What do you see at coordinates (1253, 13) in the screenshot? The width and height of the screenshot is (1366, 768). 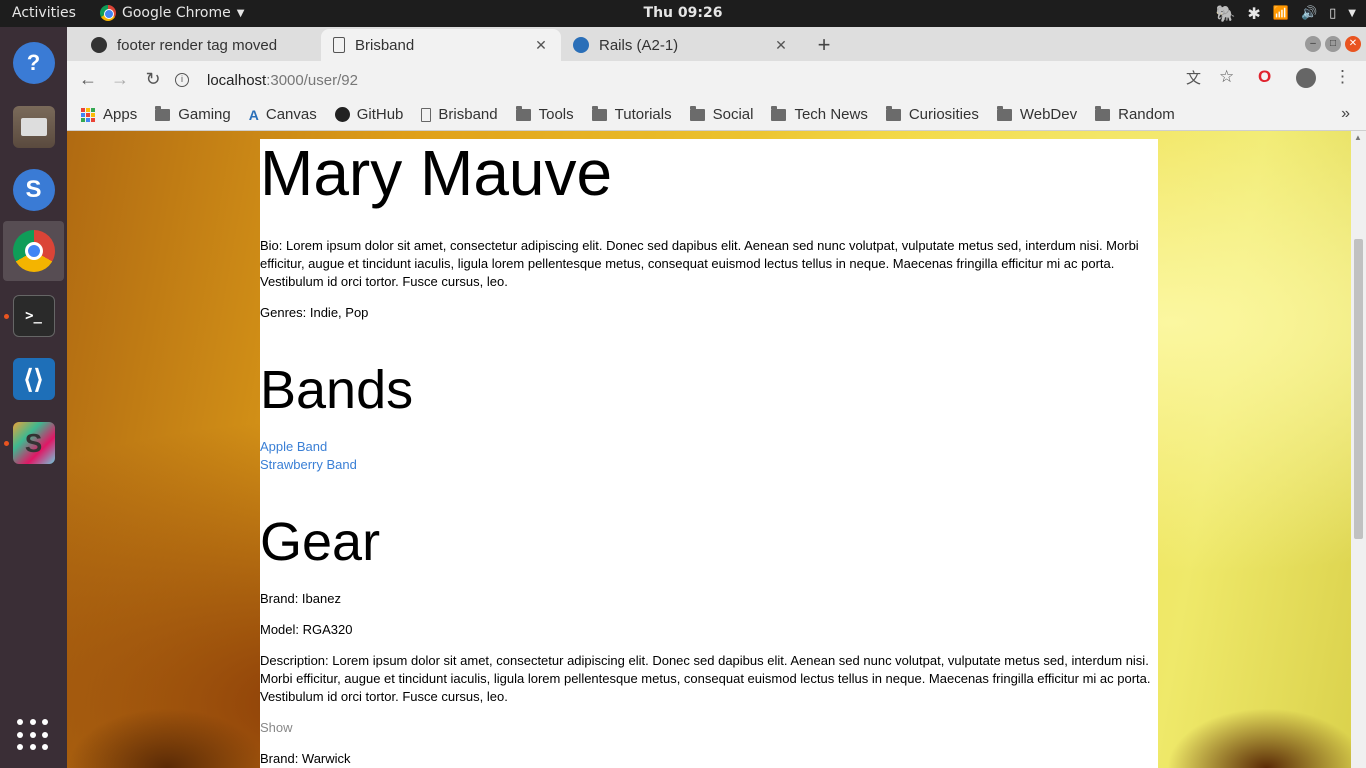 I see `gear-icon: ✱` at bounding box center [1253, 13].